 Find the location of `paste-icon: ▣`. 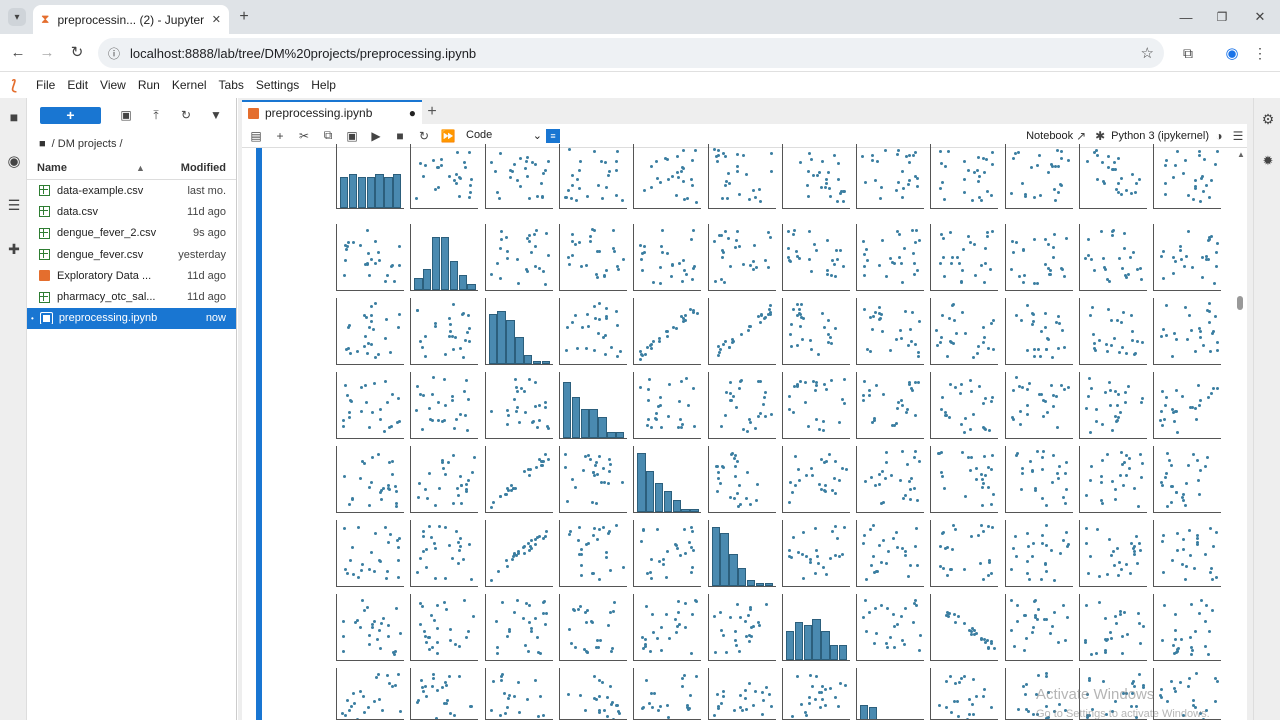

paste-icon: ▣ is located at coordinates (352, 136).